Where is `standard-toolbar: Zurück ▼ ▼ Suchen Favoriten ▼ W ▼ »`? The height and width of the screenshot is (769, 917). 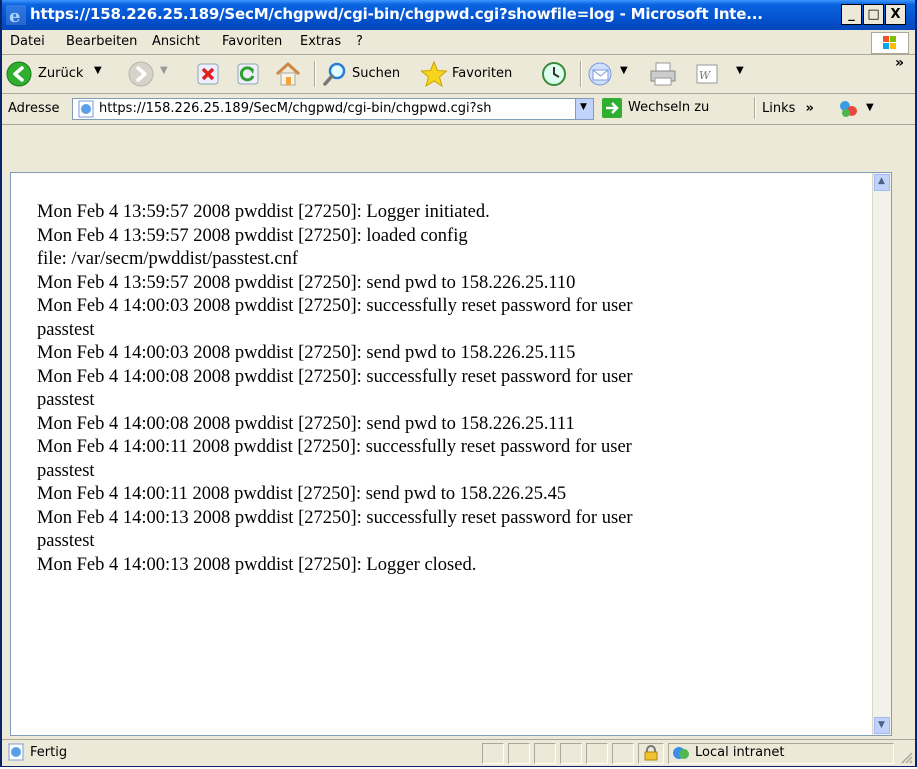 standard-toolbar: Zurück ▼ ▼ Suchen Favoriten ▼ W ▼ » is located at coordinates (458, 74).